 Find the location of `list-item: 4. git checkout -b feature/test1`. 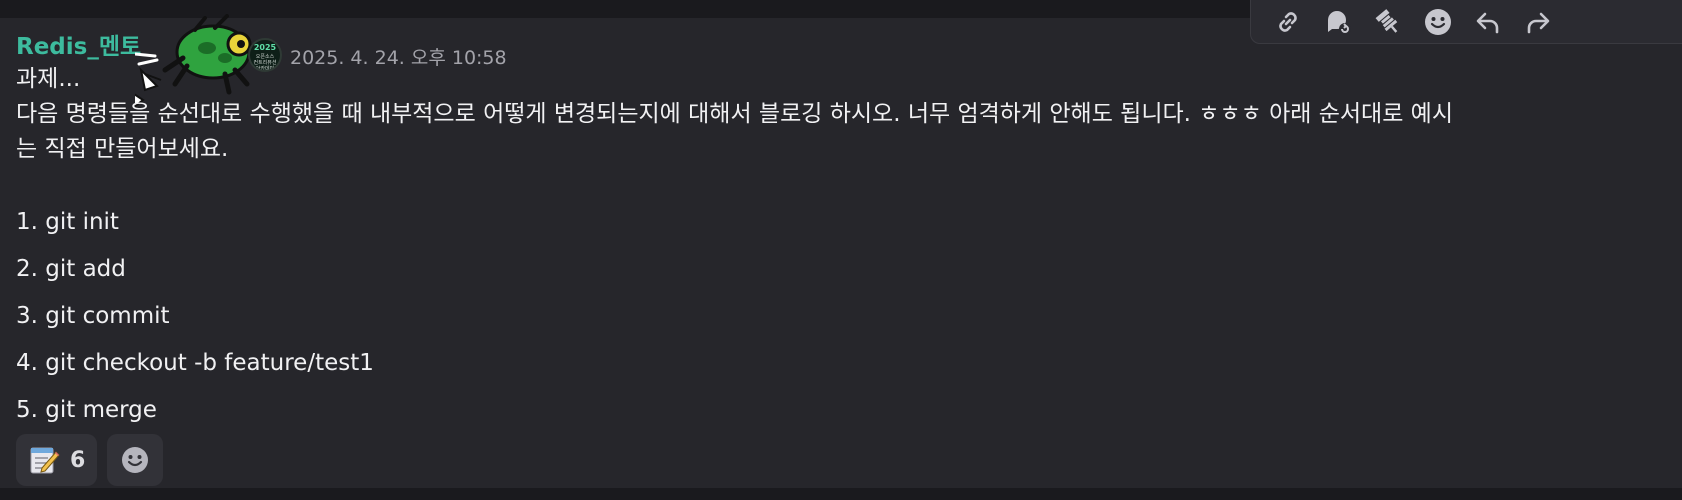

list-item: 4. git checkout -b feature/test1 is located at coordinates (195, 363).